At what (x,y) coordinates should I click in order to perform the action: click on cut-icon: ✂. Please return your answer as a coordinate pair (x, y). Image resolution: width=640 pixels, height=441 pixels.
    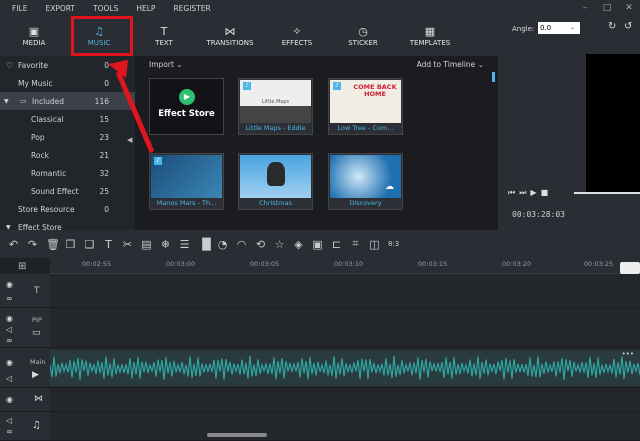
    Looking at the image, I should click on (127, 244).